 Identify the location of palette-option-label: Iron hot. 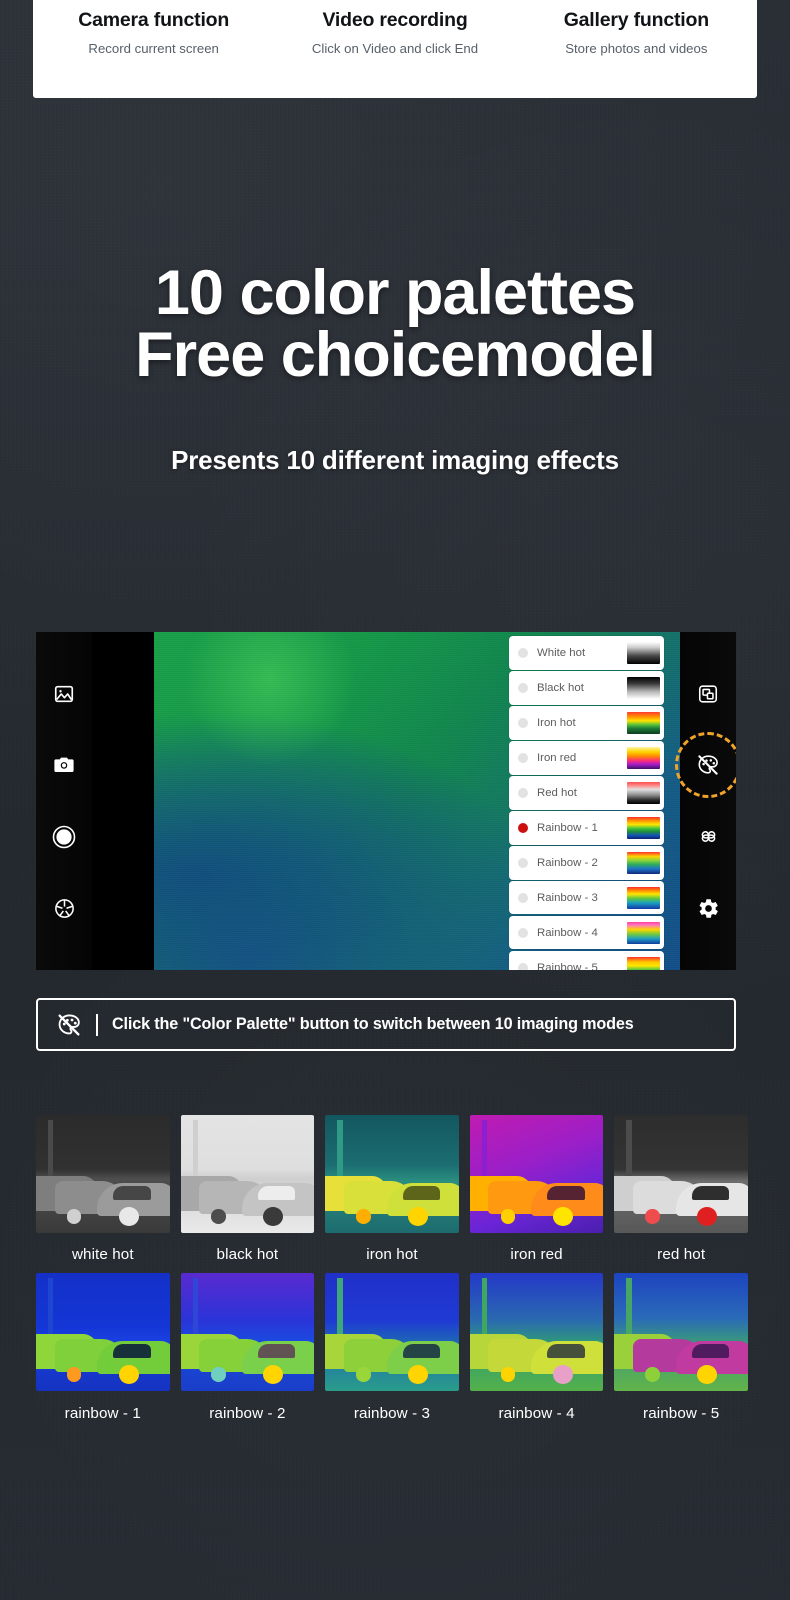
(556, 722).